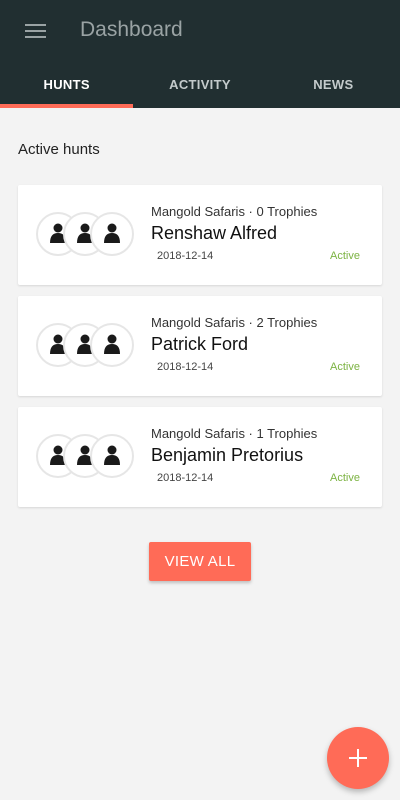 The image size is (400, 800). I want to click on hunt-name: Patrick Ford, so click(200, 344).